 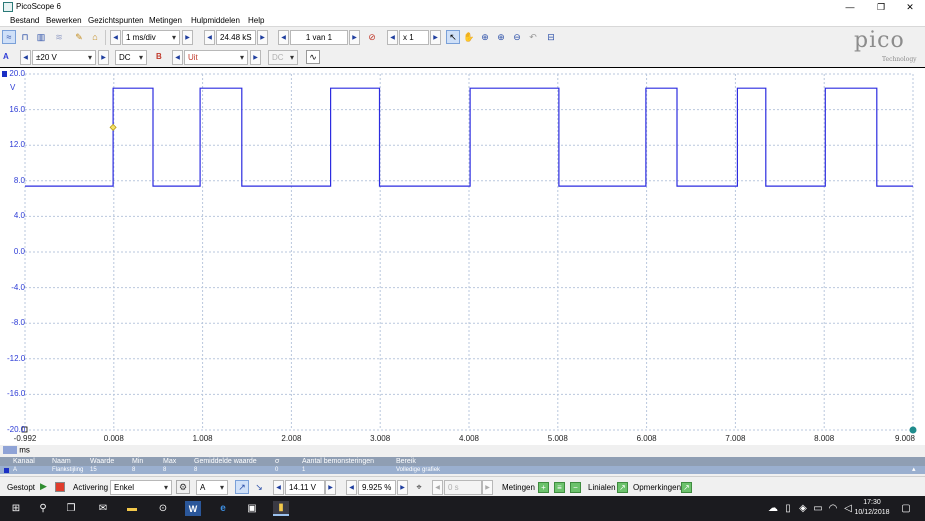 What do you see at coordinates (60, 487) in the screenshot?
I see `stop-icon` at bounding box center [60, 487].